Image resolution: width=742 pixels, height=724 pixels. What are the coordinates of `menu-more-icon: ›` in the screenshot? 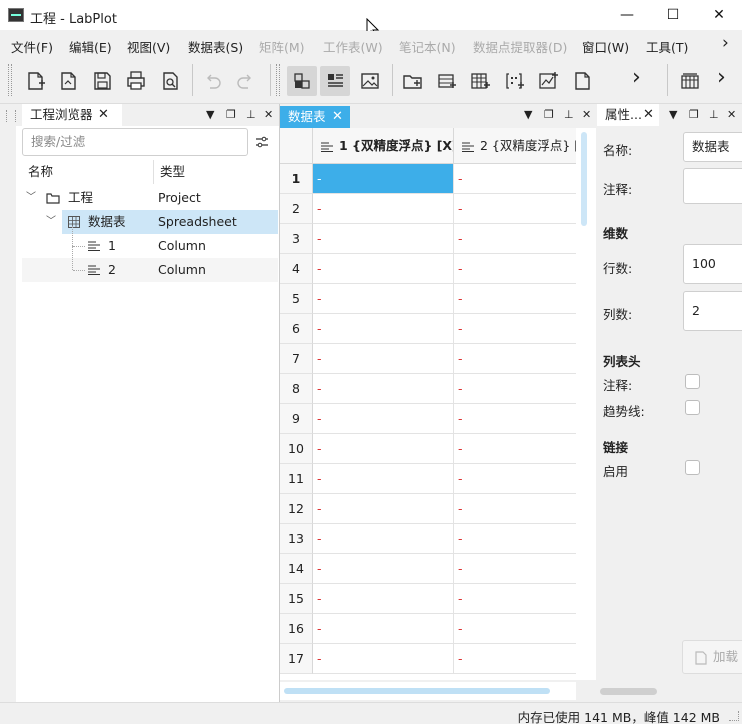 It's located at (725, 43).